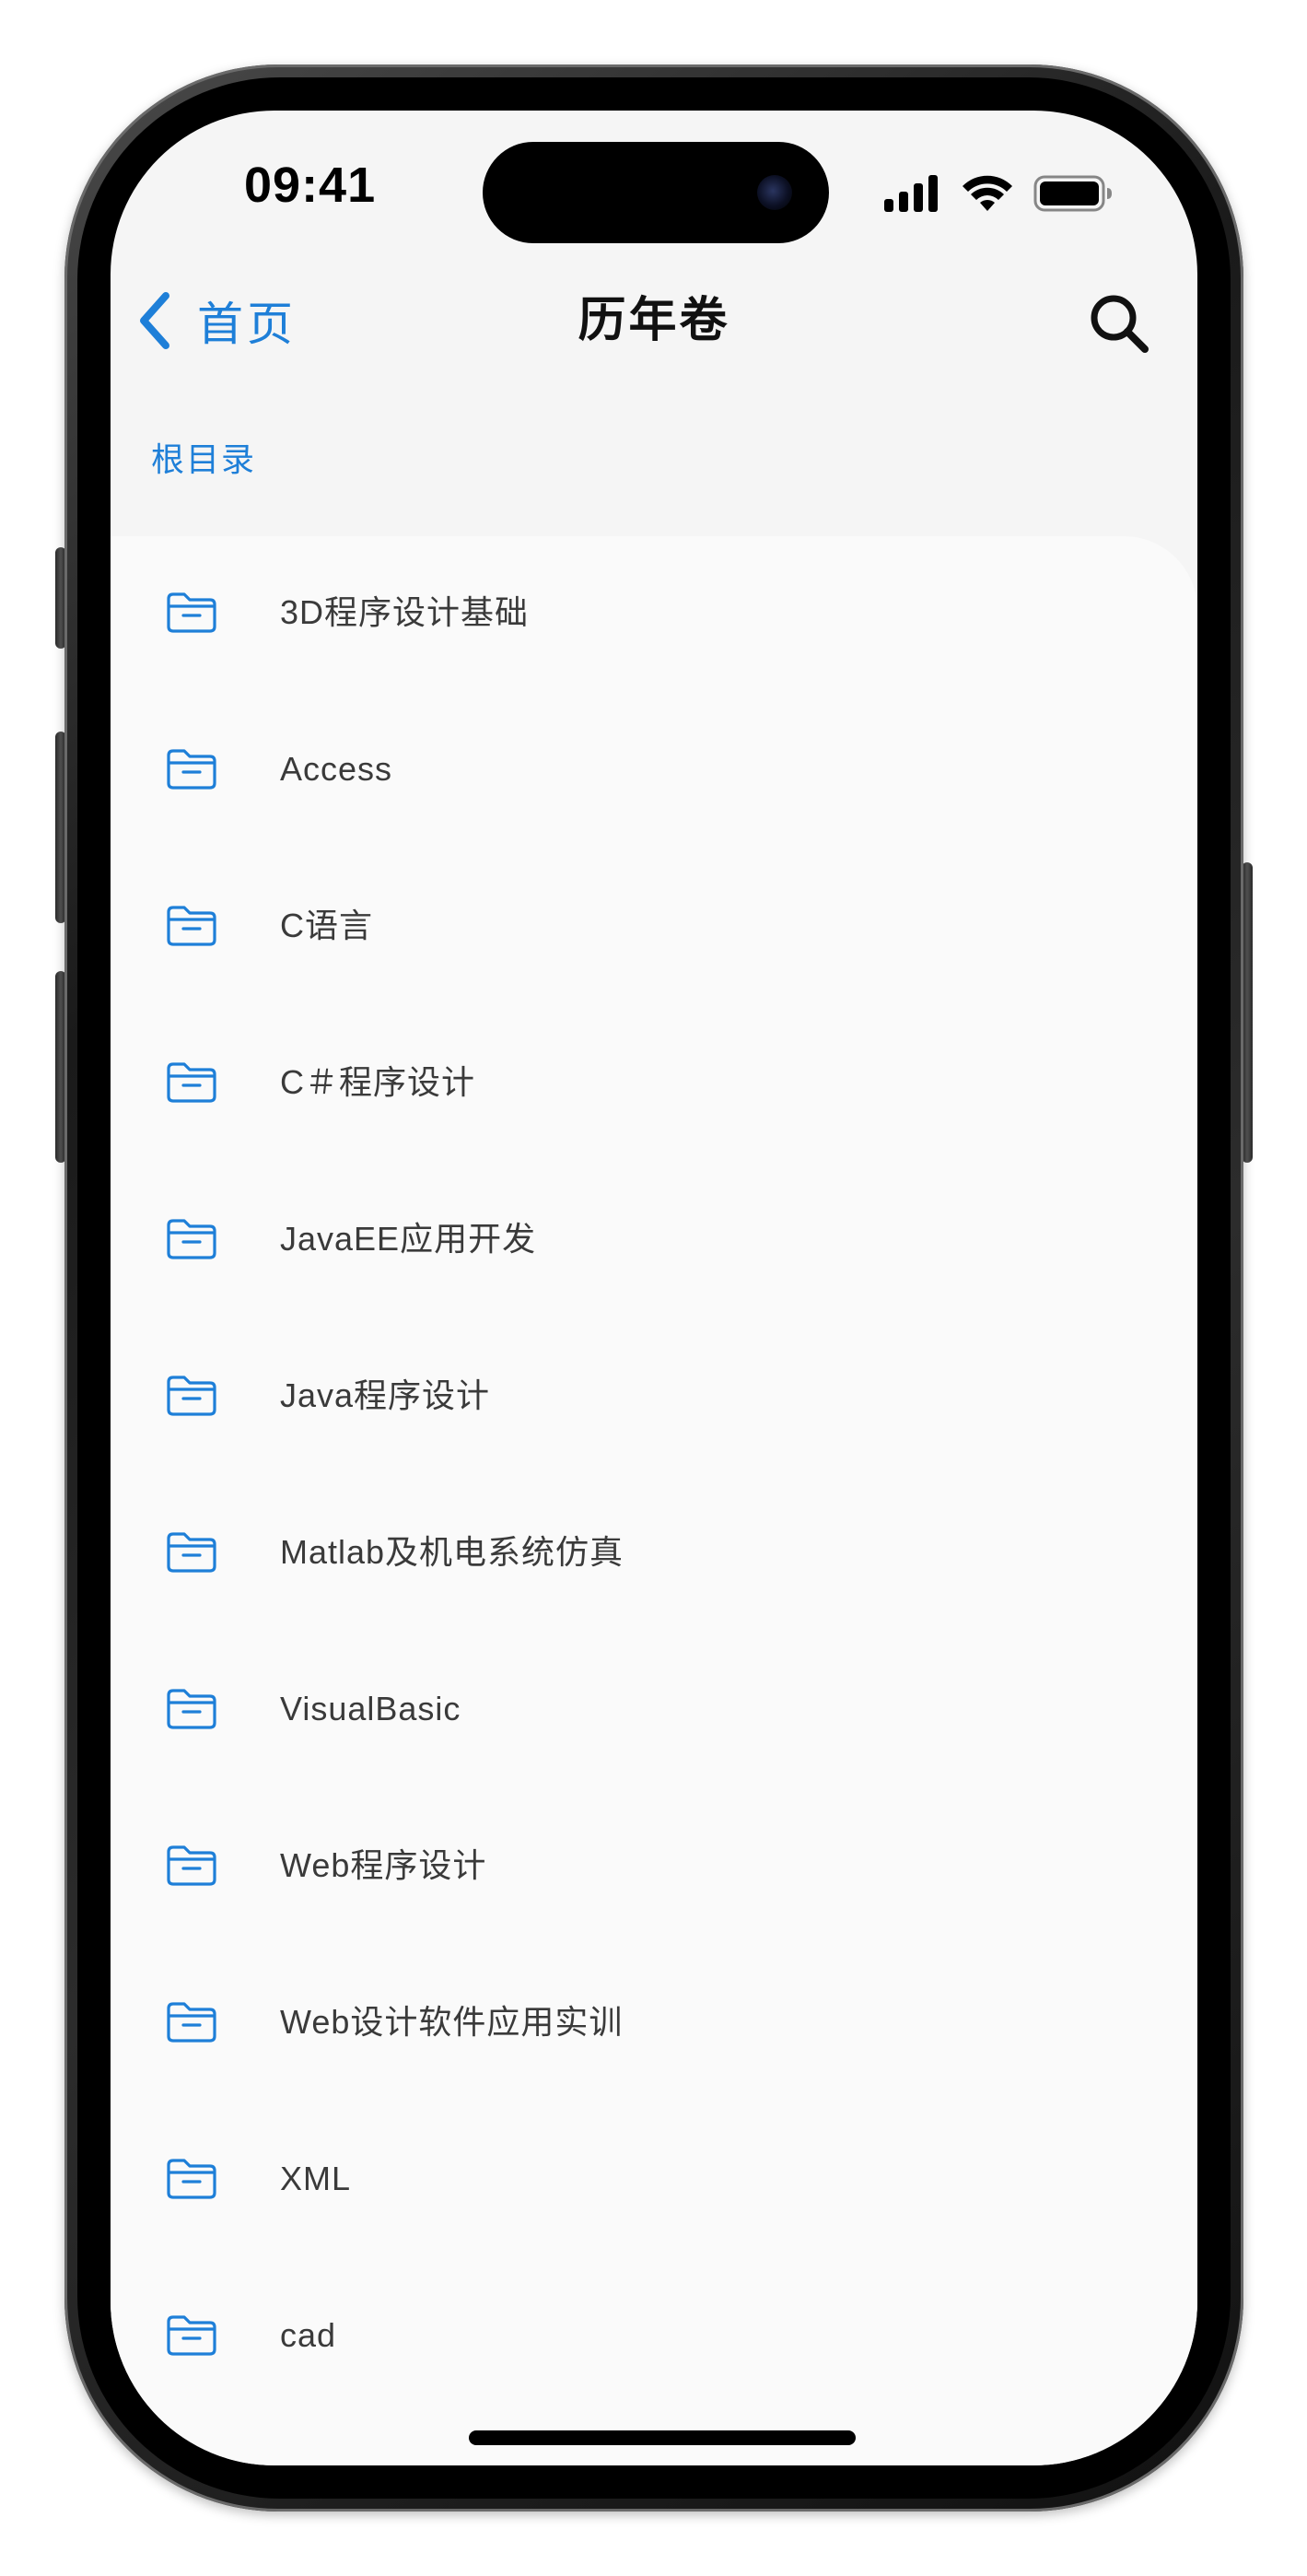 Image resolution: width=1307 pixels, height=2576 pixels. I want to click on page-title: 历年卷, so click(654, 320).